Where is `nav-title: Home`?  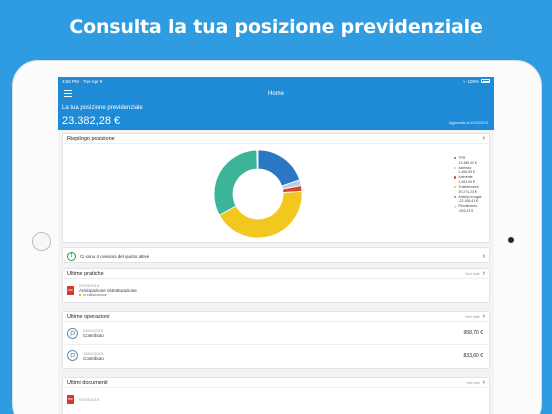 nav-title: Home is located at coordinates (275, 93).